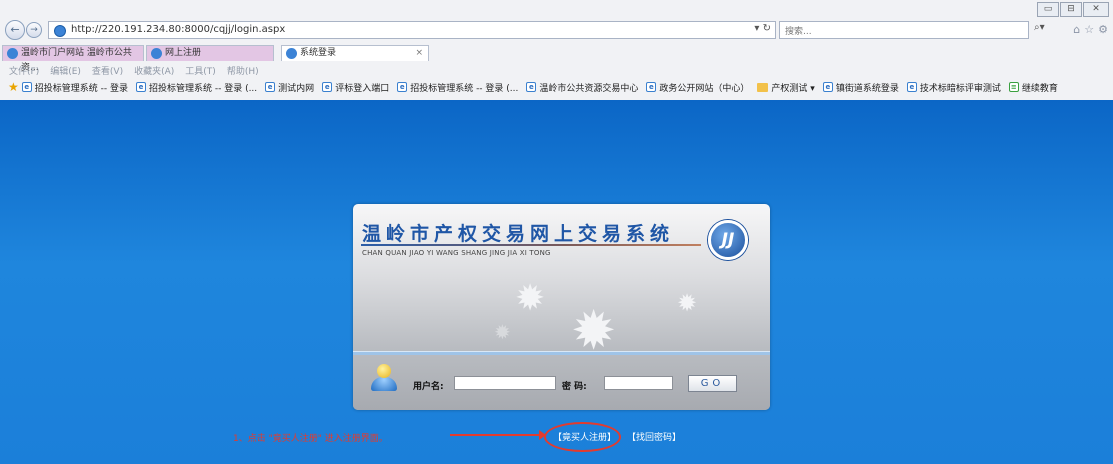  I want to click on favorite-link: e 温岭市公共资源交易中心, so click(582, 87).